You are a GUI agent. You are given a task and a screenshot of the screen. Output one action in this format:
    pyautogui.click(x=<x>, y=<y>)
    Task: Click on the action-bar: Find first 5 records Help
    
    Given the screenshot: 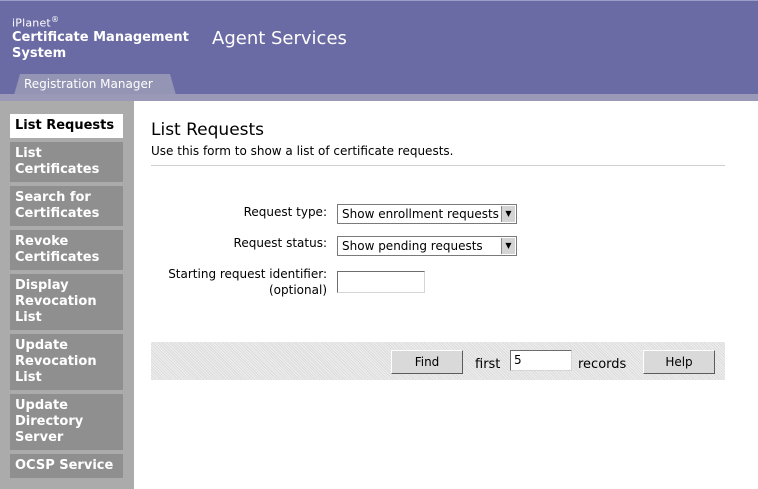 What is the action you would take?
    pyautogui.click(x=438, y=361)
    